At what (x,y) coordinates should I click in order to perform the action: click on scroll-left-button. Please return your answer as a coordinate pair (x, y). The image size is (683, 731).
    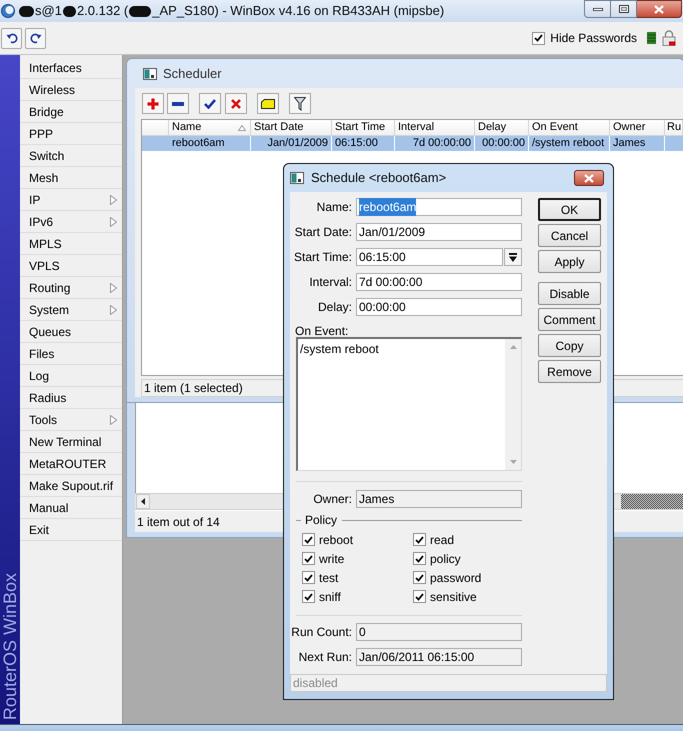
    Looking at the image, I should click on (143, 501).